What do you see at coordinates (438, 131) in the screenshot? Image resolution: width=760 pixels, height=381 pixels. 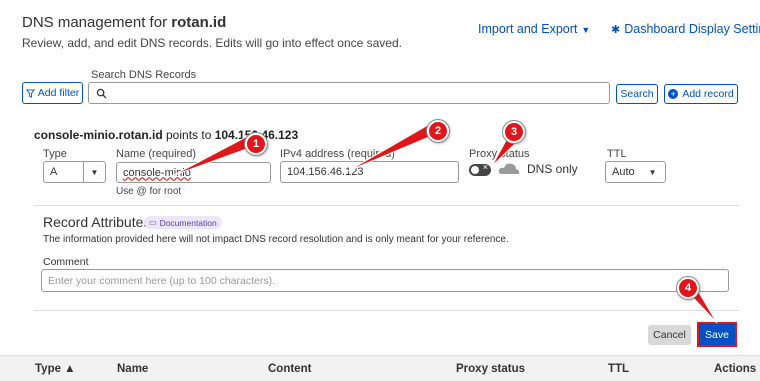 I see `annotation-badge-2: 2` at bounding box center [438, 131].